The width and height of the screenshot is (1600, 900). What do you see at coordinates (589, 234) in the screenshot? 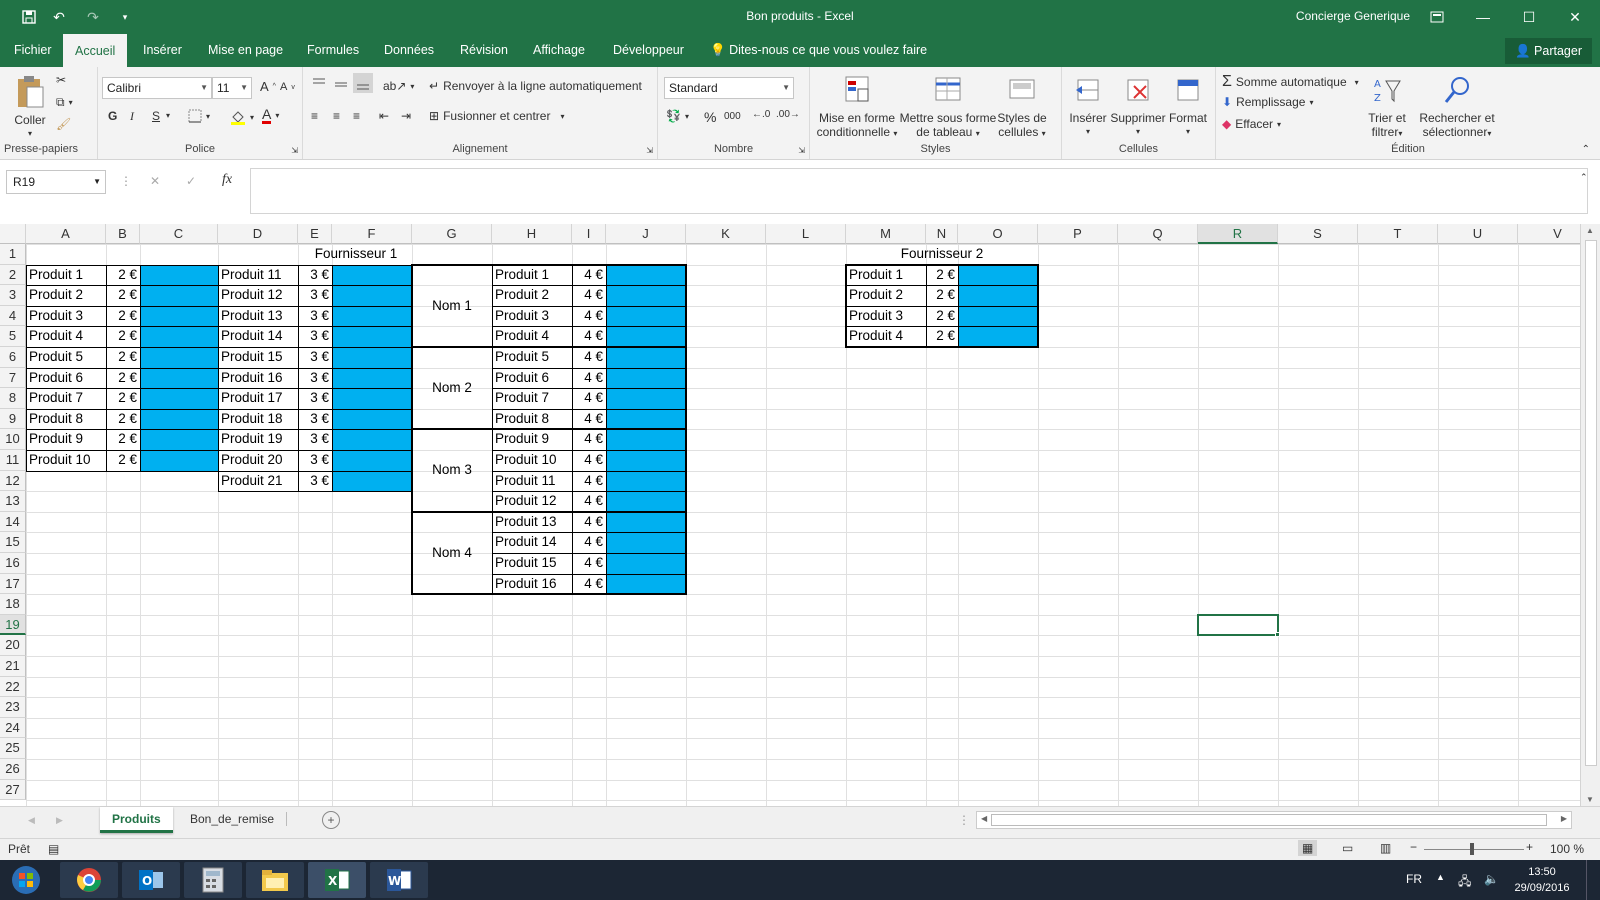
I see `column-header-i: I` at bounding box center [589, 234].